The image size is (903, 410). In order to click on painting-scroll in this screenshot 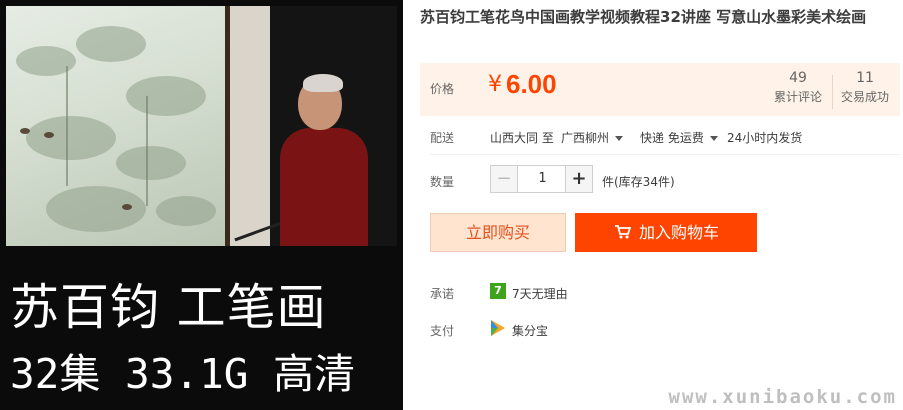, I will do `click(115, 126)`.